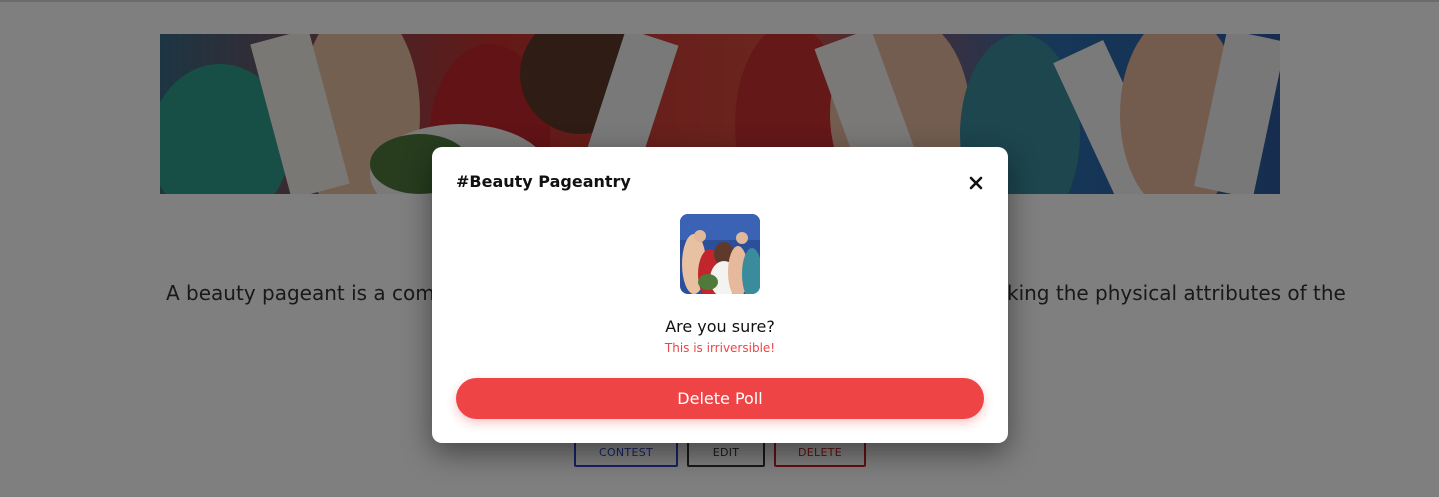 Image resolution: width=1439 pixels, height=497 pixels. Describe the element at coordinates (720, 254) in the screenshot. I see `poll-thumbnail` at that location.